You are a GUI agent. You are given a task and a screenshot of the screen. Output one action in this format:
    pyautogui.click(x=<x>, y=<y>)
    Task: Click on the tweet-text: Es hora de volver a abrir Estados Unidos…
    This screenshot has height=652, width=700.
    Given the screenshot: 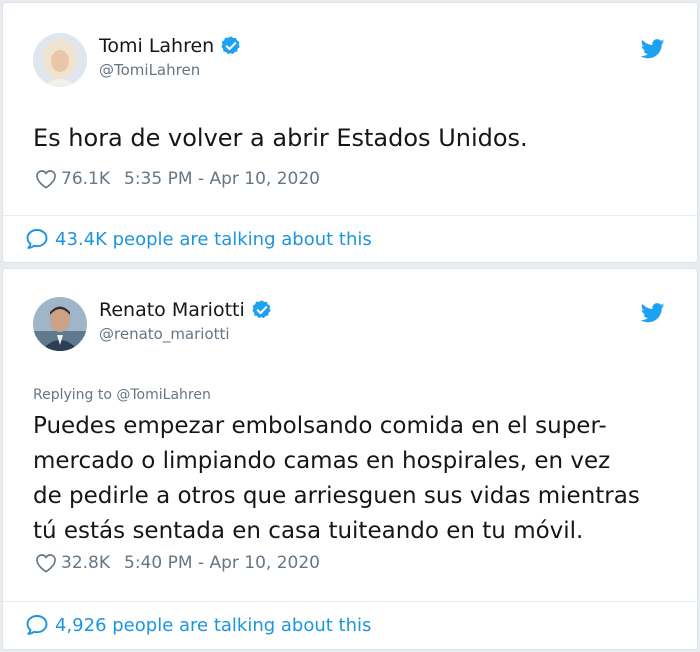 What is the action you would take?
    pyautogui.click(x=280, y=138)
    